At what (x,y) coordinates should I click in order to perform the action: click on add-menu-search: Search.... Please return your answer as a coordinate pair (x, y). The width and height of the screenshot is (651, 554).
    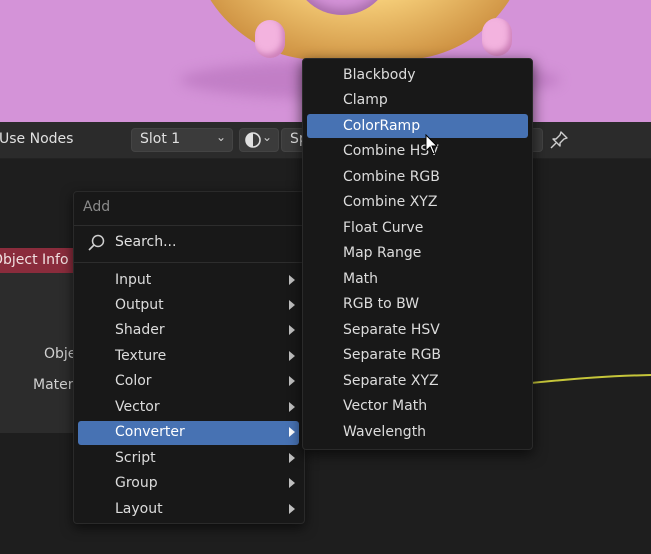
    Looking at the image, I should click on (189, 243).